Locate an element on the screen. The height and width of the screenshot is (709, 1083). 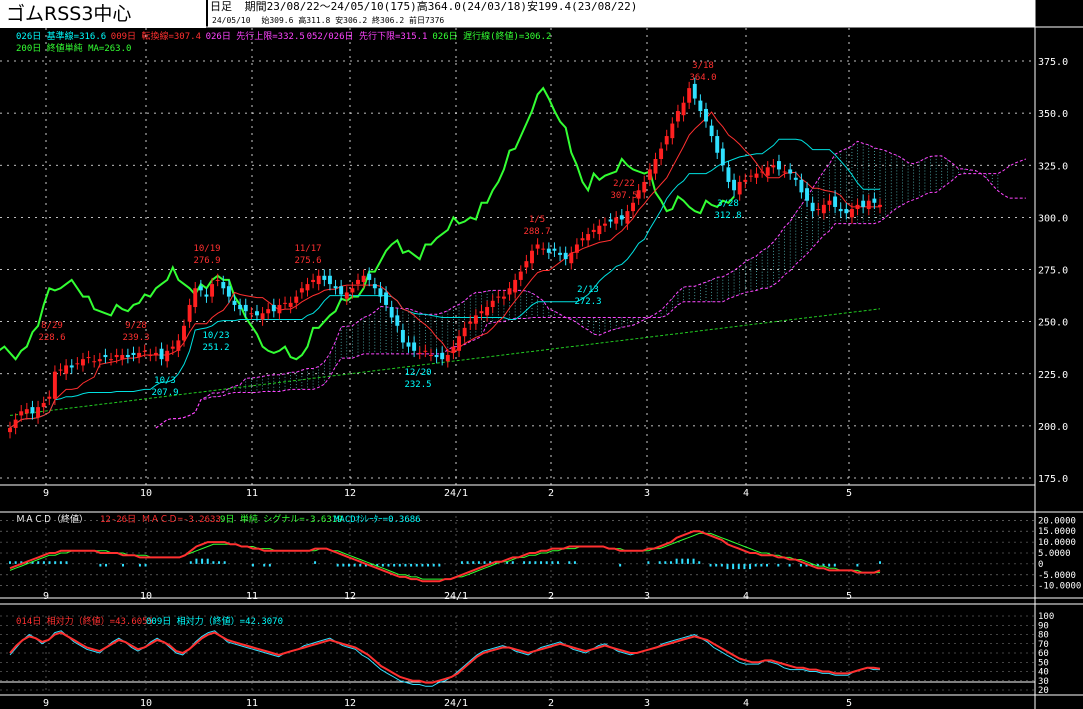
annotation-date: 10/19 is located at coordinates (206, 249).